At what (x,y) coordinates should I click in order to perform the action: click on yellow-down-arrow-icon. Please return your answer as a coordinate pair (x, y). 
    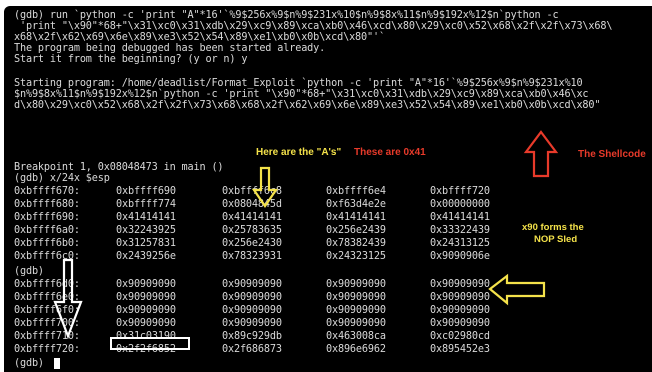
    Looking at the image, I should click on (265, 187).